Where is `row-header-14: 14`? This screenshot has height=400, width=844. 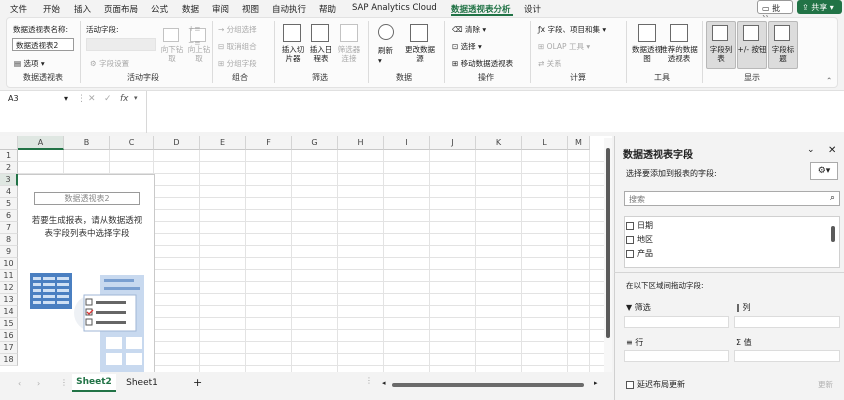 row-header-14: 14 is located at coordinates (9, 312).